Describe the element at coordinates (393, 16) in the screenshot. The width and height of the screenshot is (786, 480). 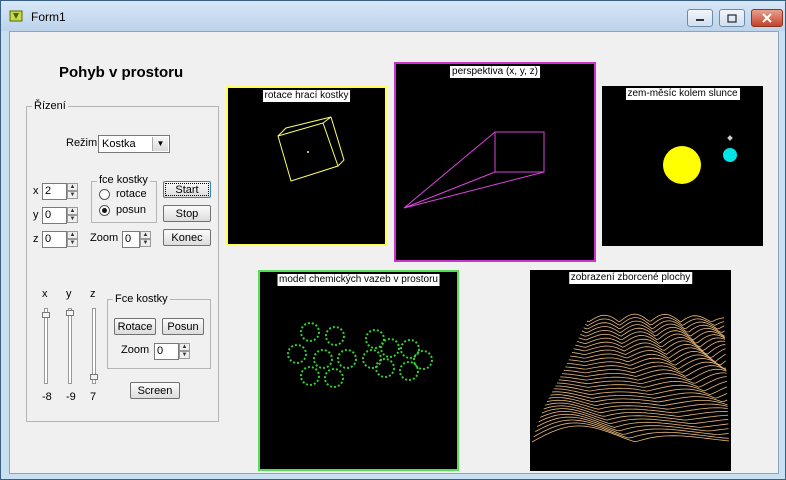
I see `title-bar: Form1` at that location.